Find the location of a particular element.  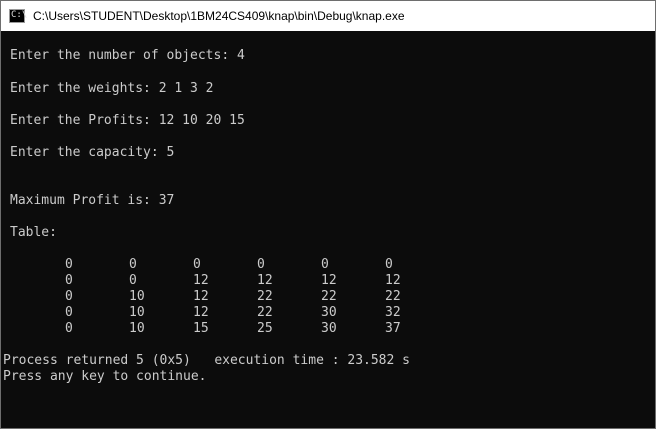

table-cell: 37 is located at coordinates (393, 328).